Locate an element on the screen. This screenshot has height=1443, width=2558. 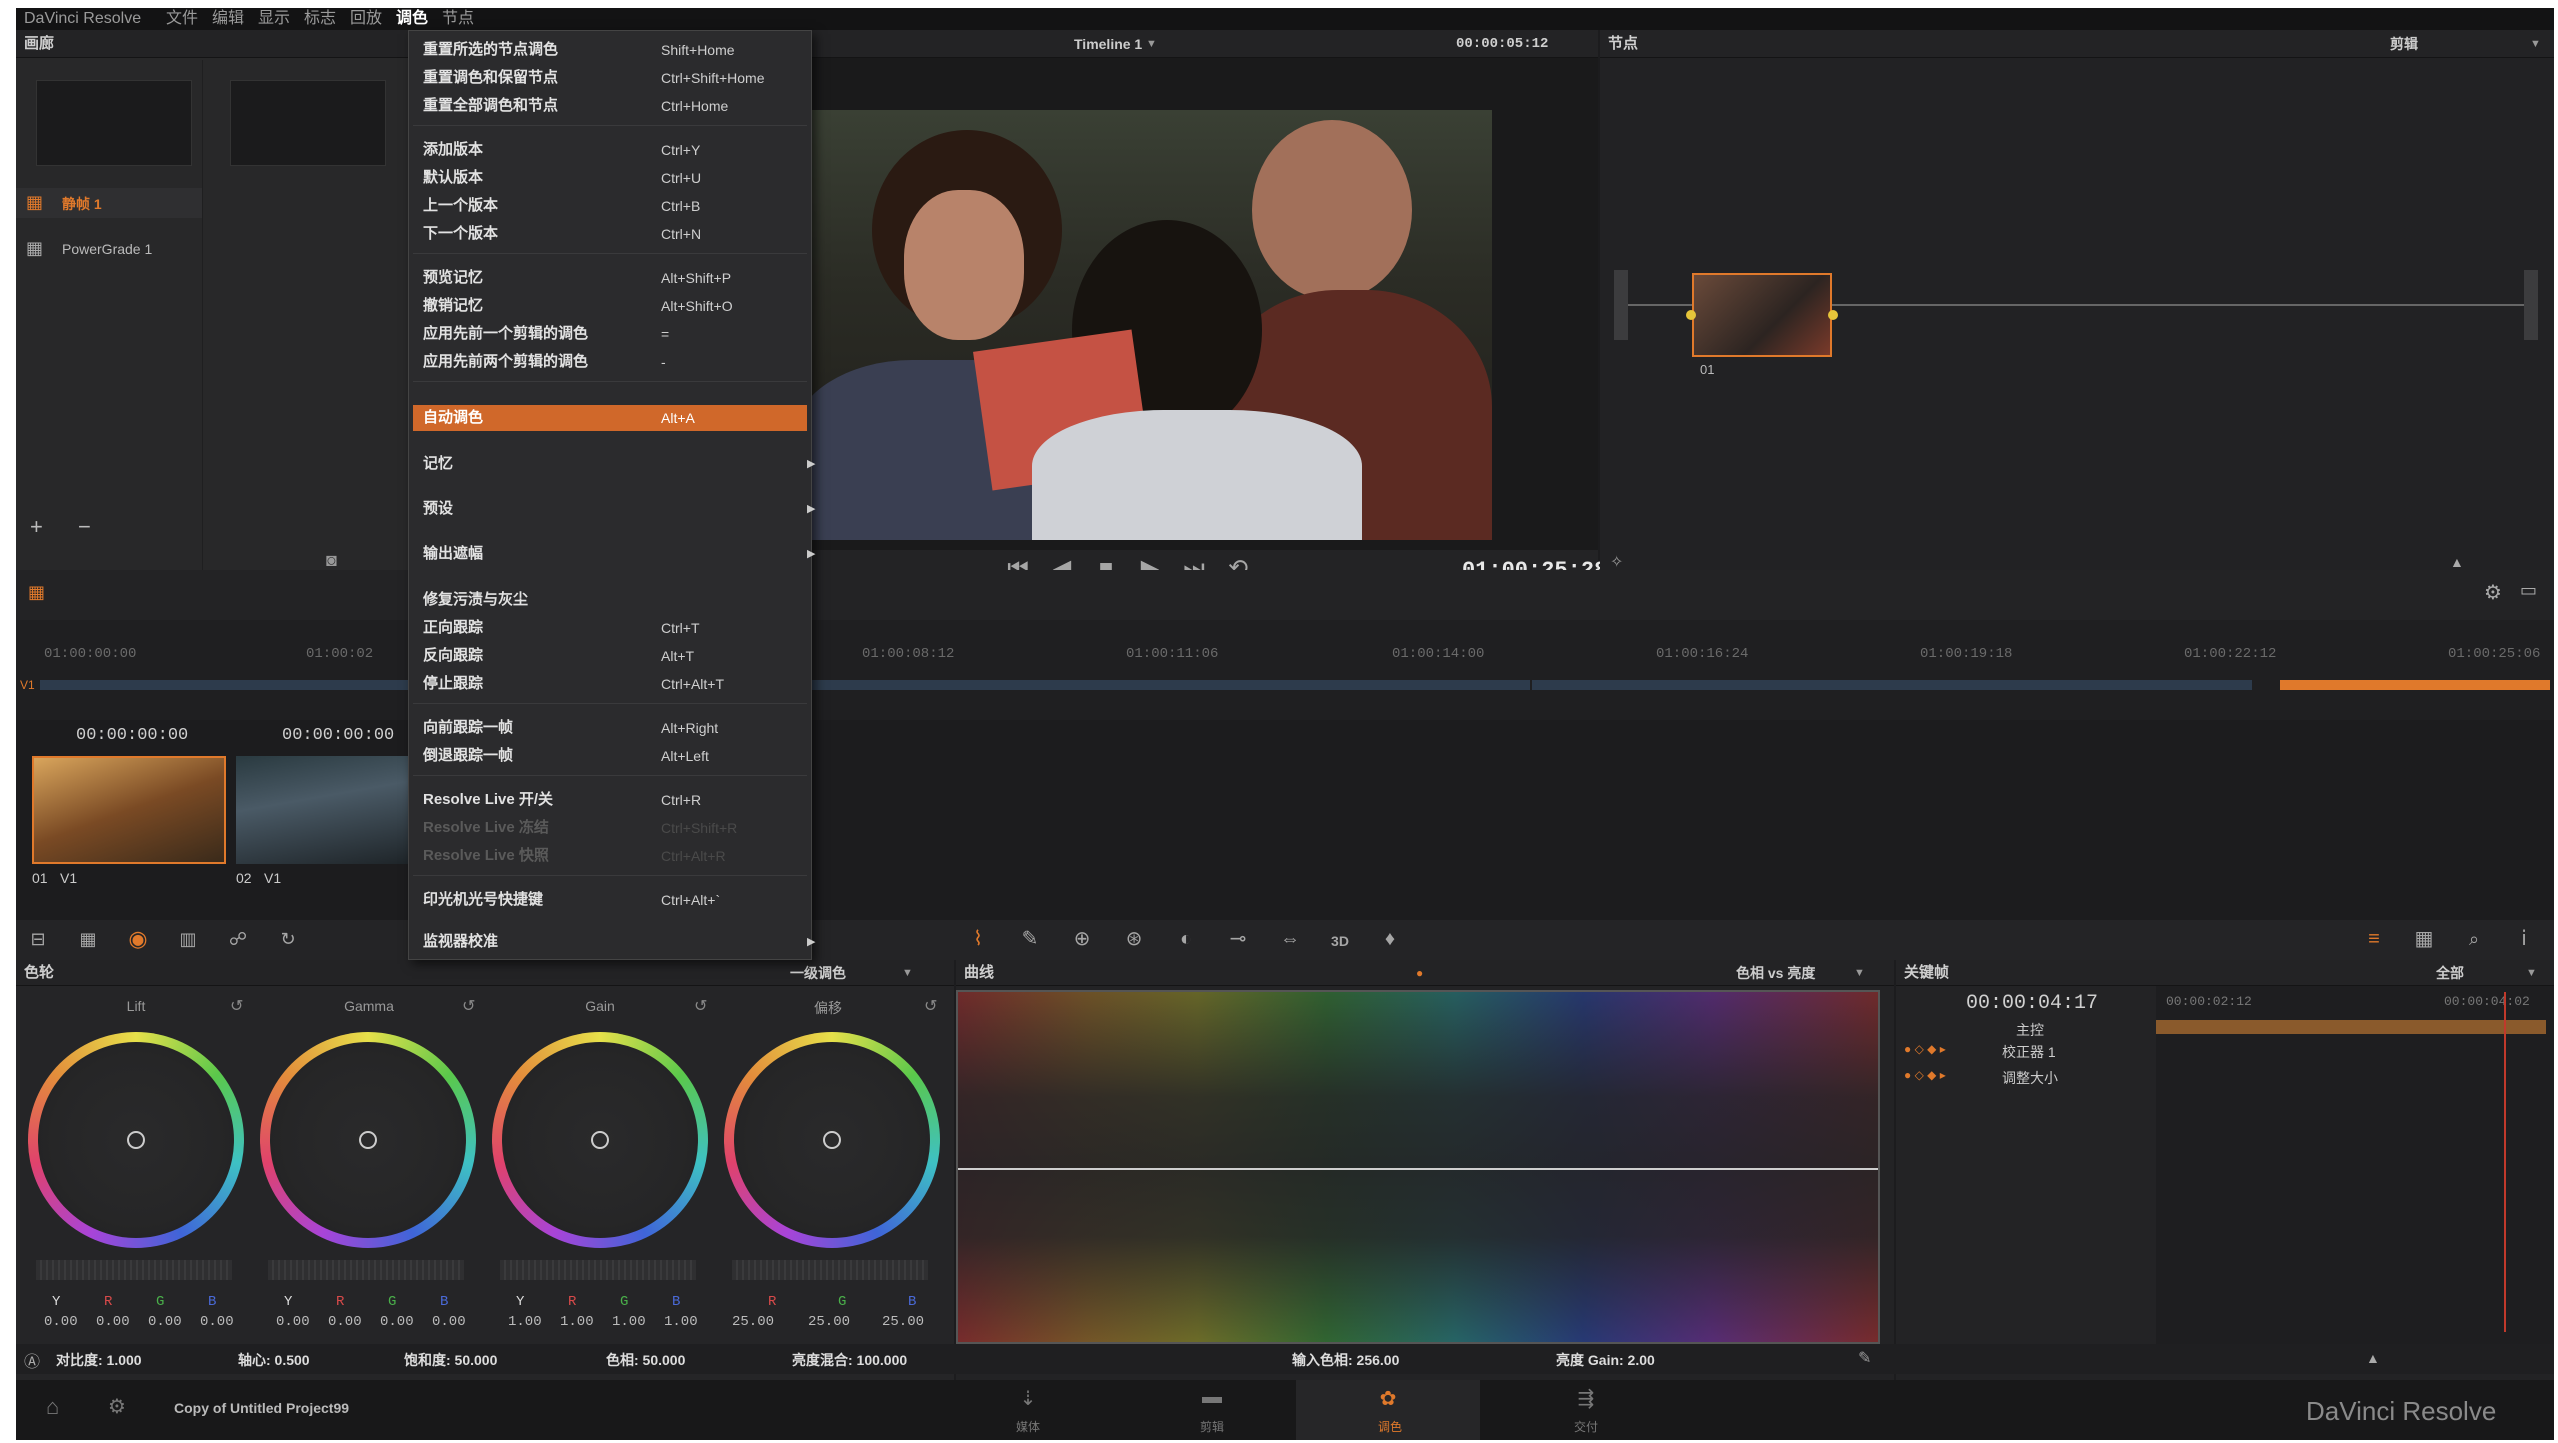
lift-value-b: 0.00 is located at coordinates (217, 1322).